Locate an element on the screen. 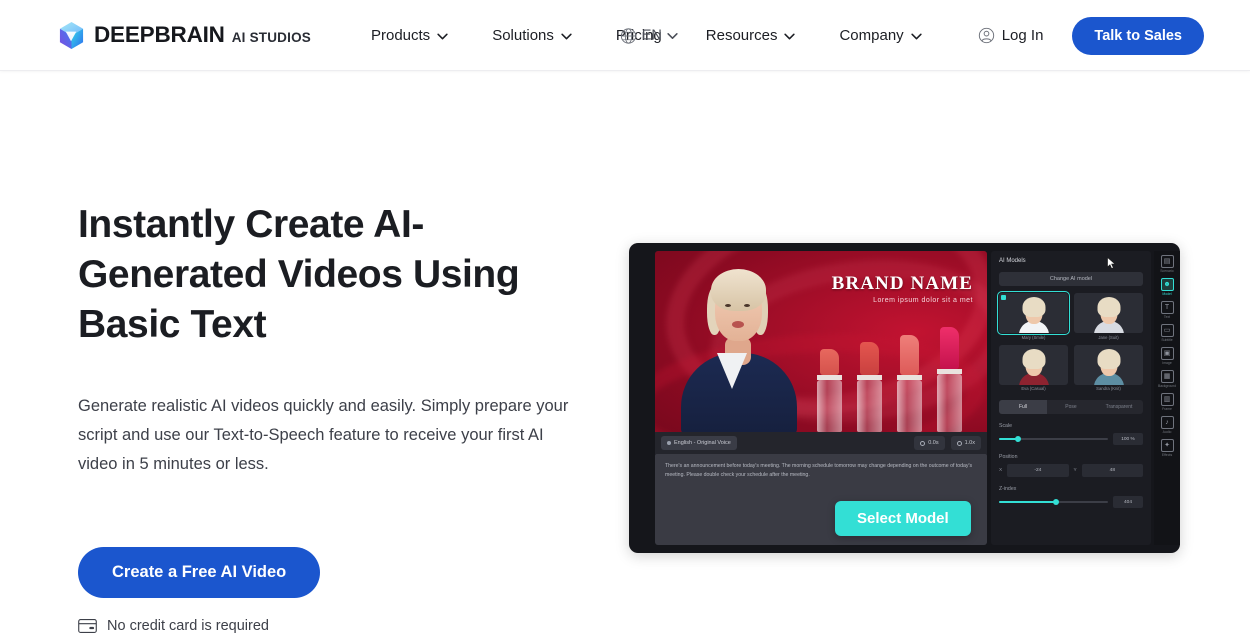  scale-label: Scale is located at coordinates (1005, 426).